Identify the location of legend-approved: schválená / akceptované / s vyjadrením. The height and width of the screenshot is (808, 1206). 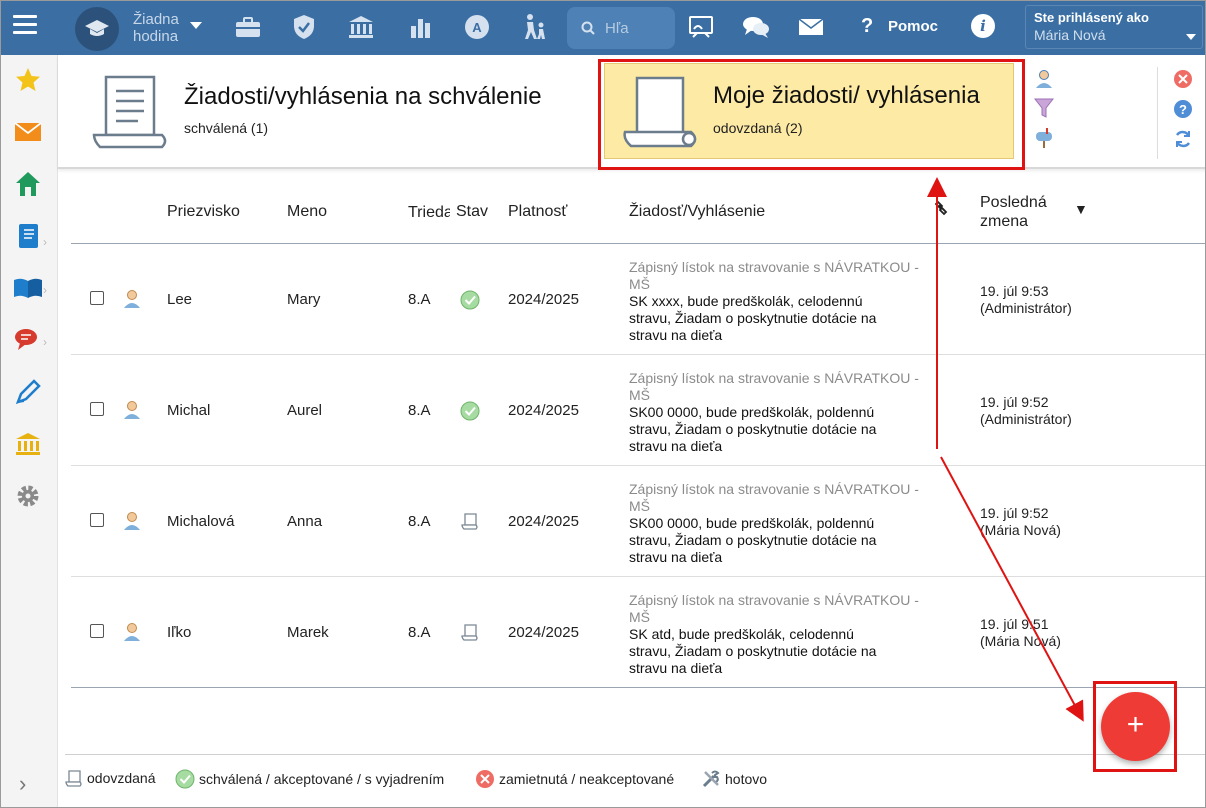
(309, 779).